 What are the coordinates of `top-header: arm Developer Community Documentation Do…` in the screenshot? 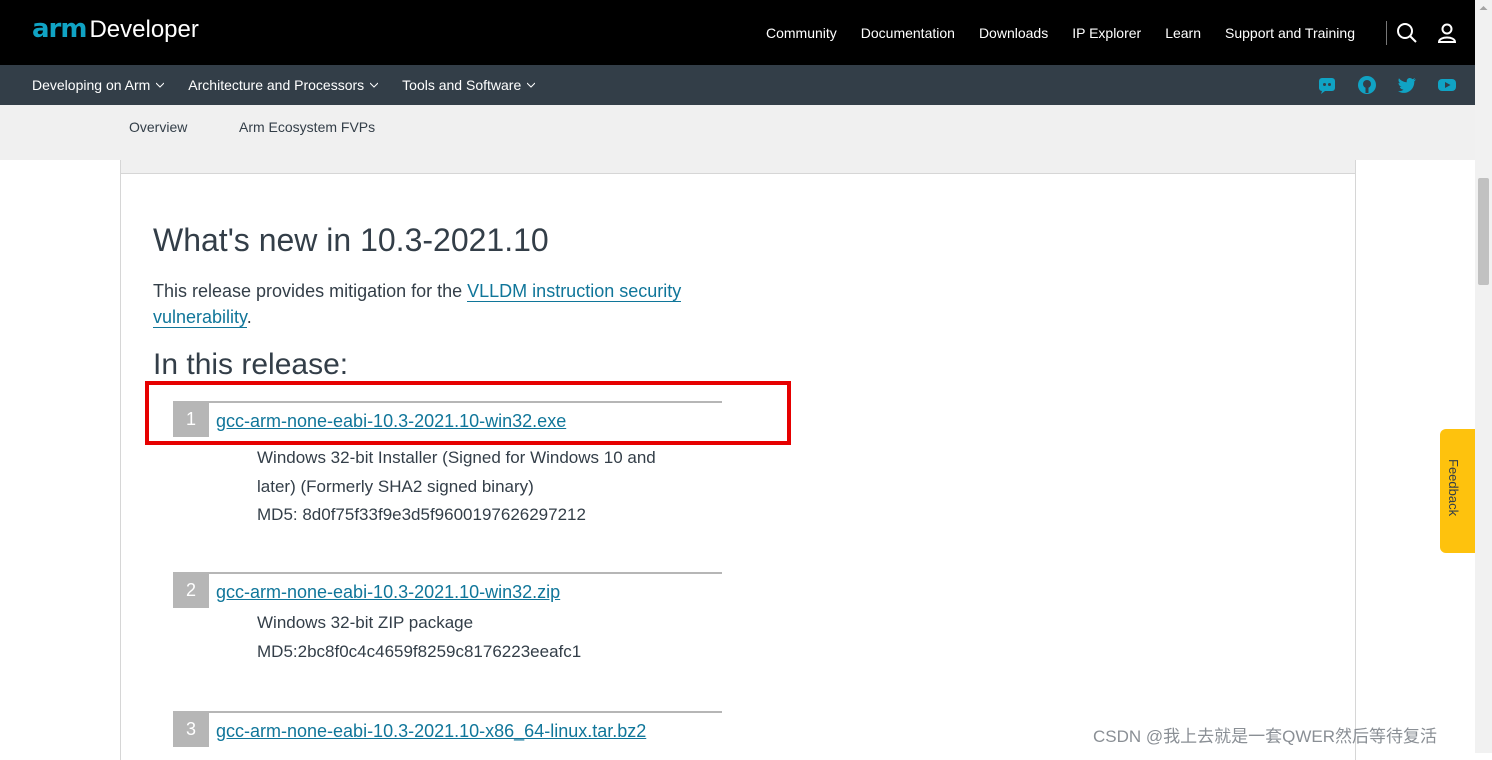 It's located at (737, 32).